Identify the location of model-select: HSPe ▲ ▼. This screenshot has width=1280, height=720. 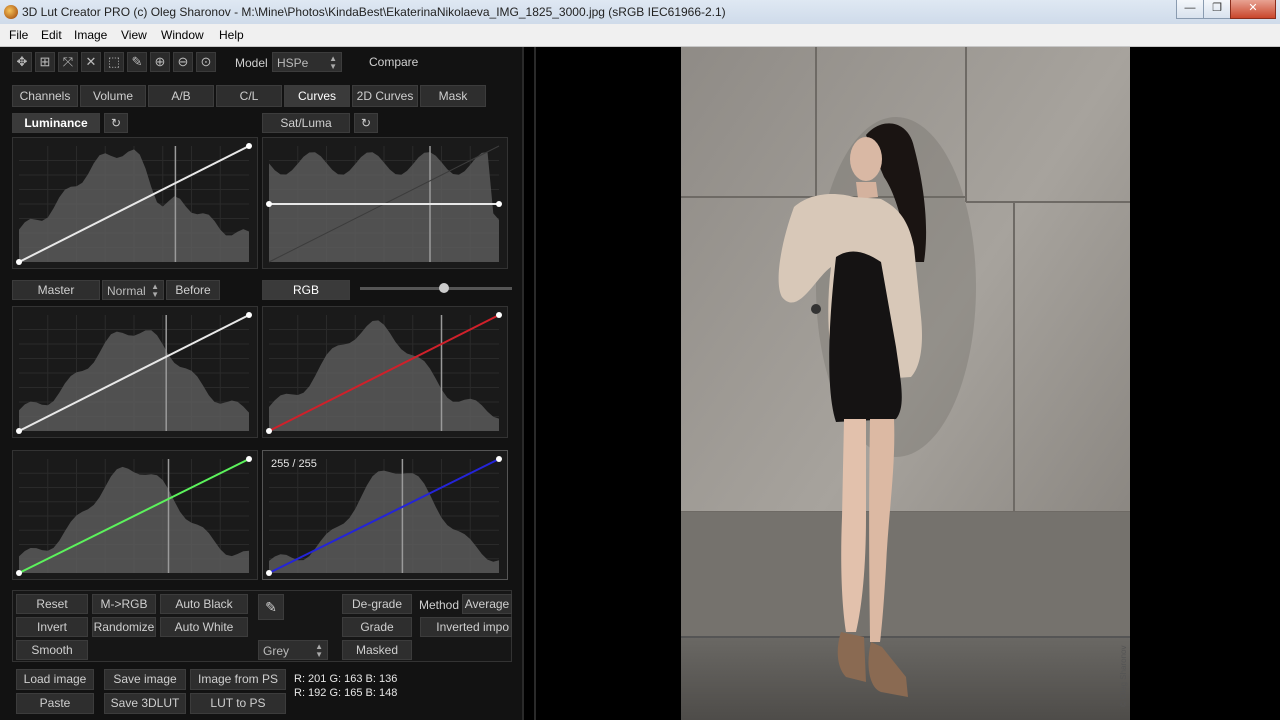
(307, 62).